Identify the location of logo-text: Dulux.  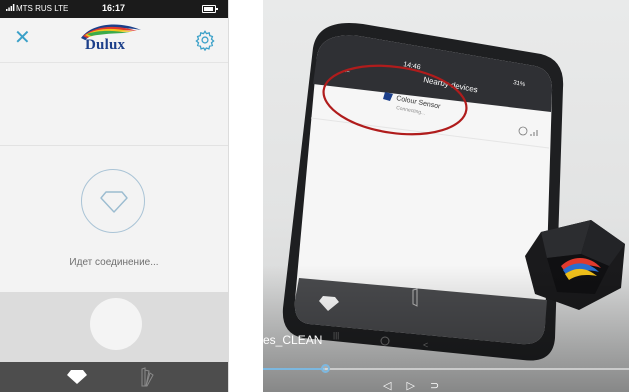
(105, 45).